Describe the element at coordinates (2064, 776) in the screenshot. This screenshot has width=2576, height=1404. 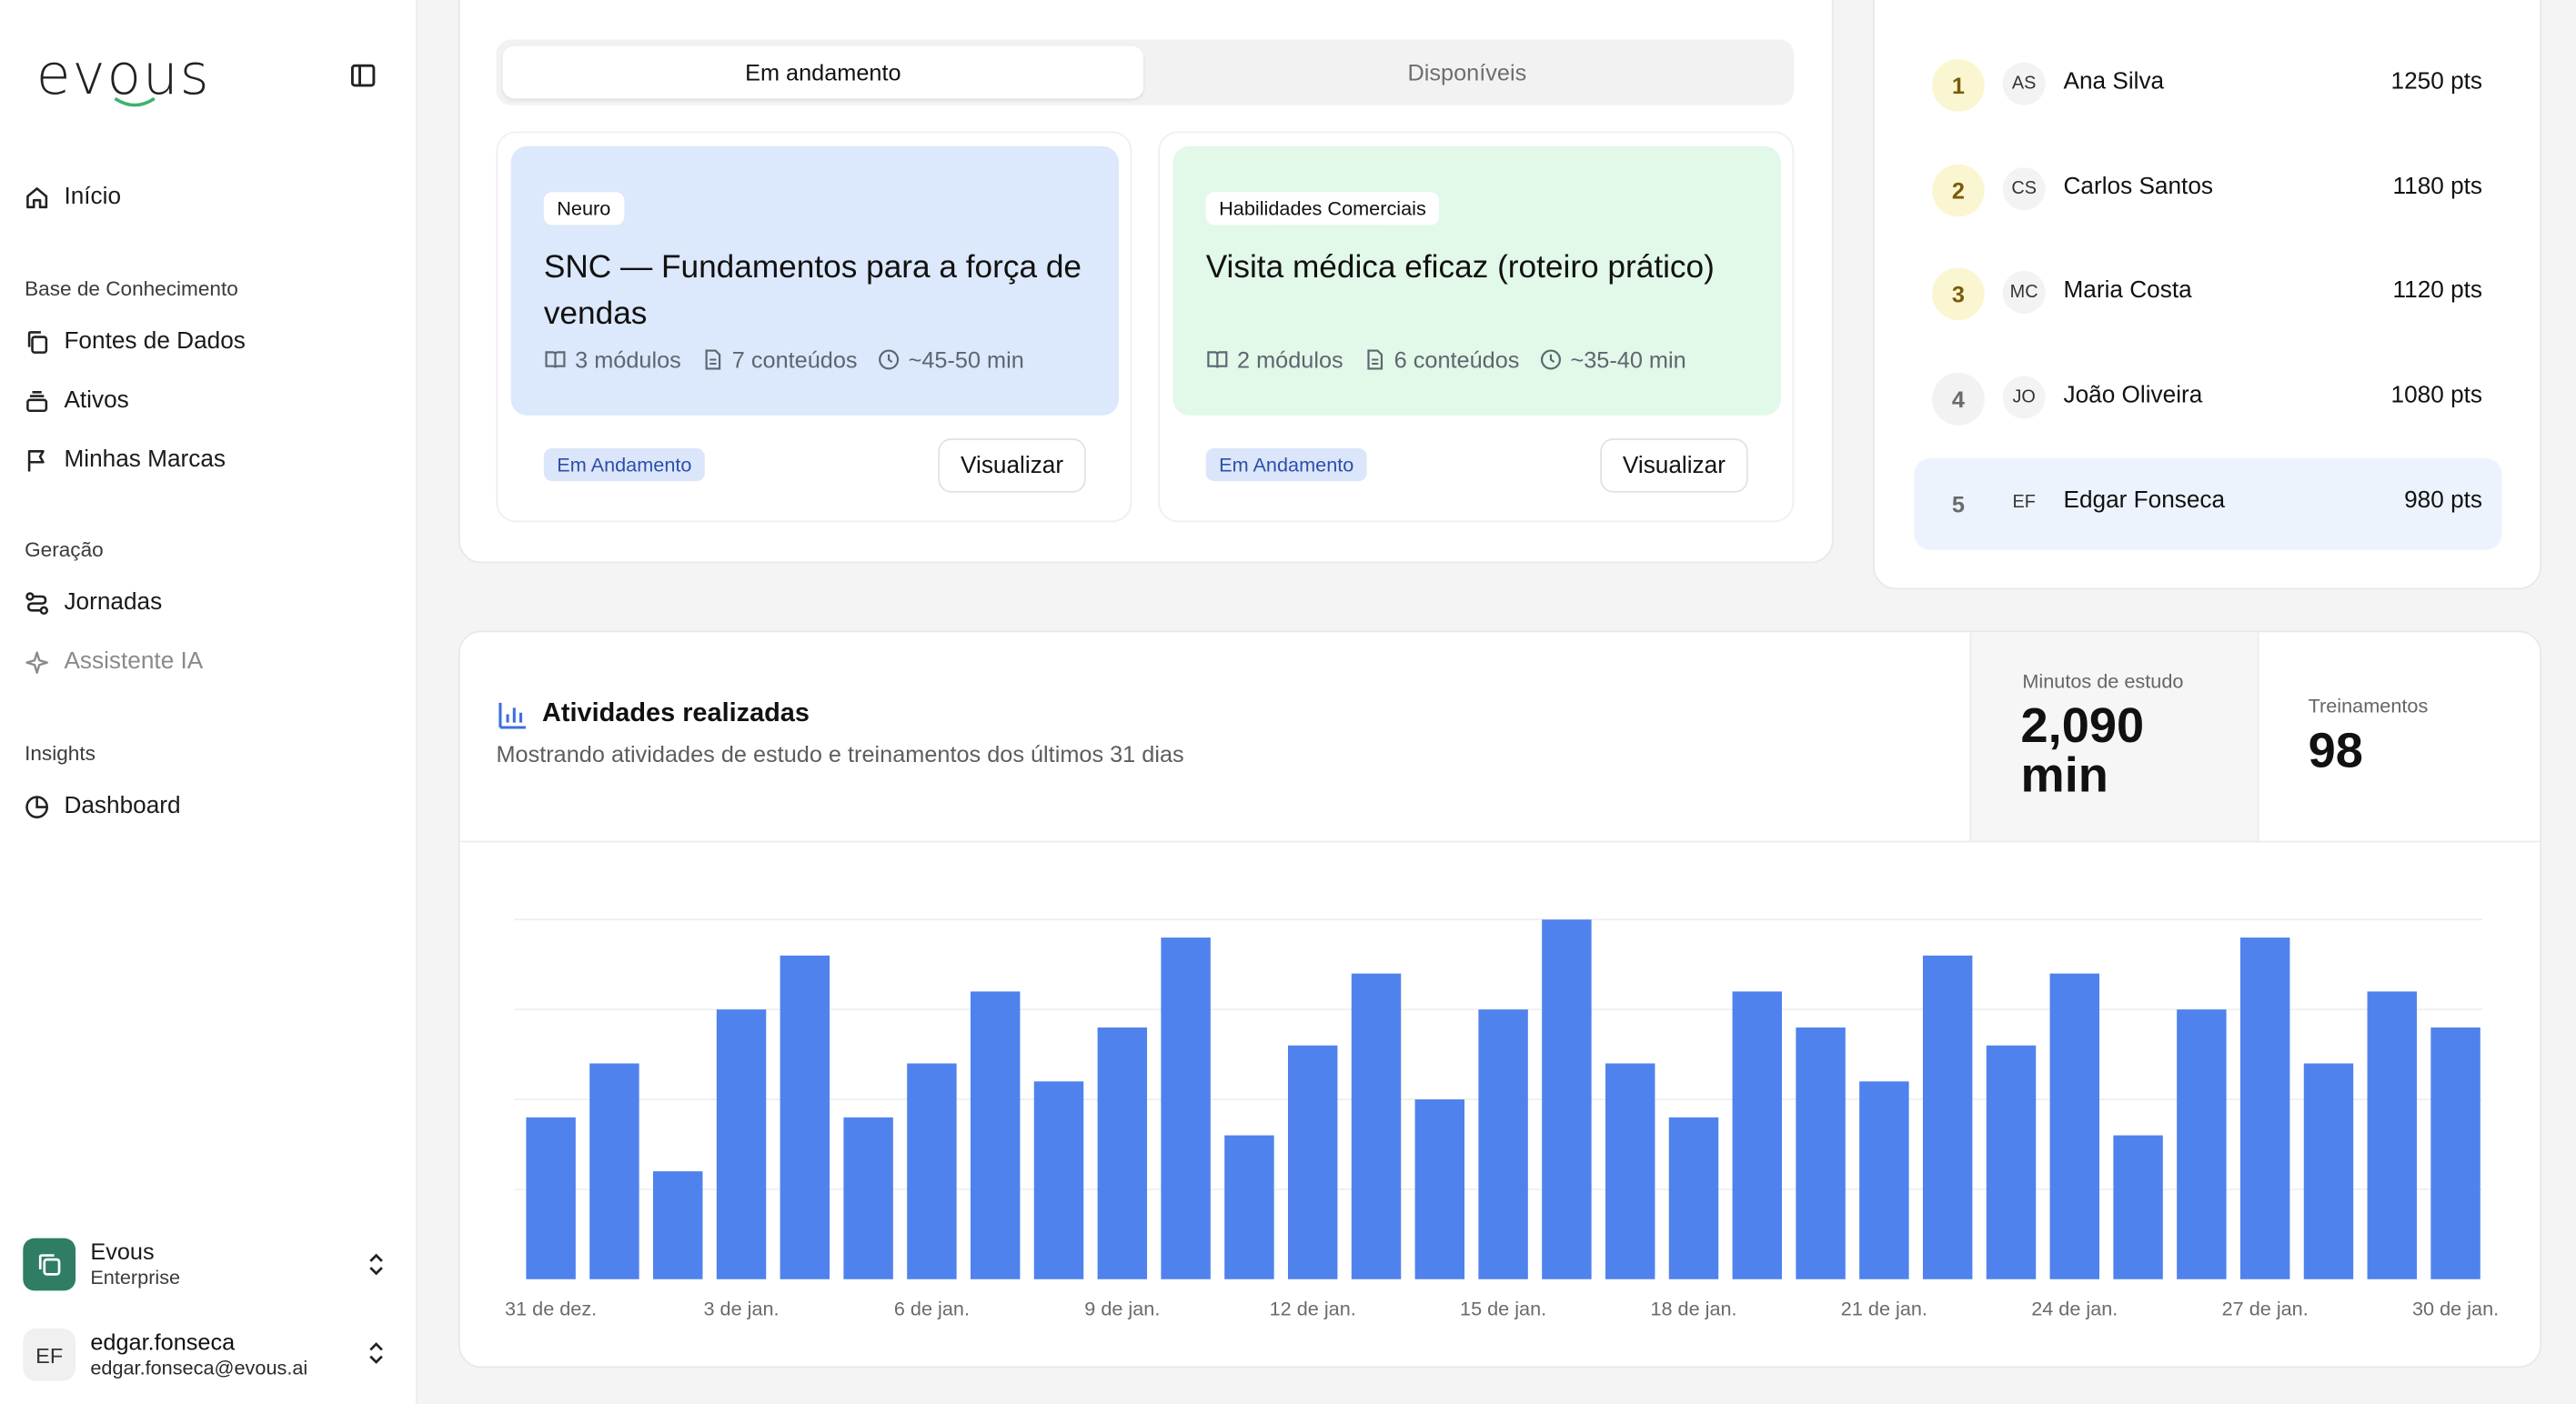
I see `stat-minutes-unit: min` at that location.